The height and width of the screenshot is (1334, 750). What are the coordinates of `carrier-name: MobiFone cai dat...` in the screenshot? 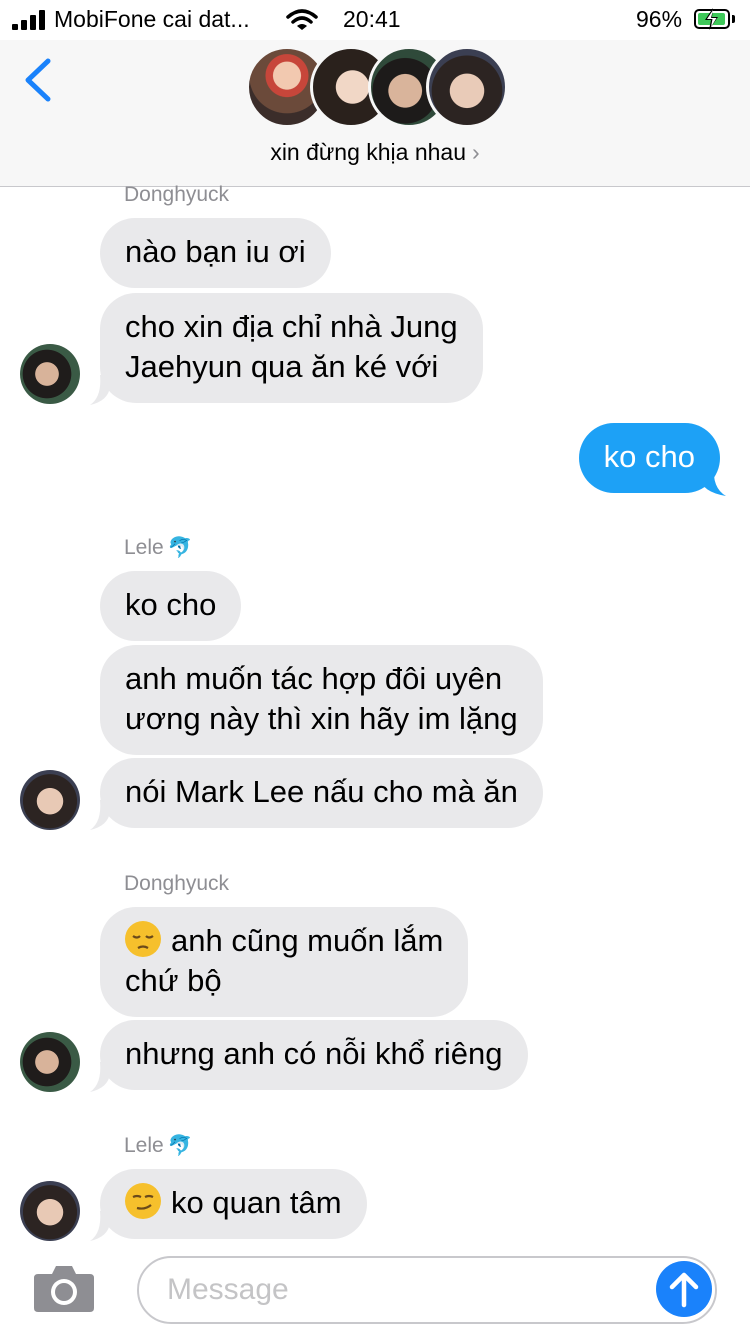 It's located at (152, 19).